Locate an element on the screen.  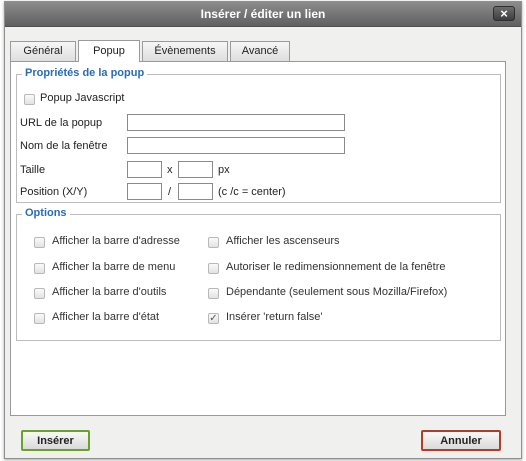
tab-advanced: Avancé is located at coordinates (260, 51).